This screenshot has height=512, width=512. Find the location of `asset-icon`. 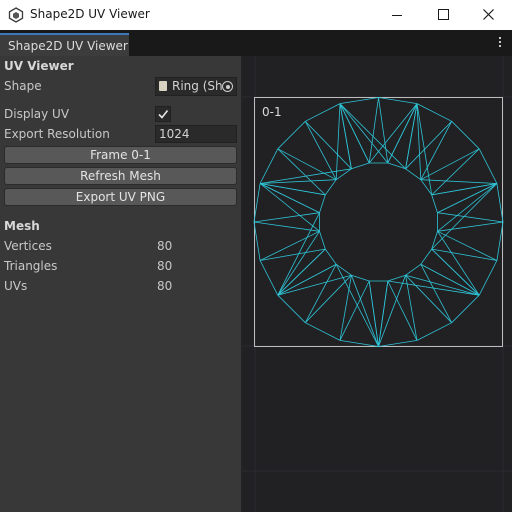

asset-icon is located at coordinates (163, 86).